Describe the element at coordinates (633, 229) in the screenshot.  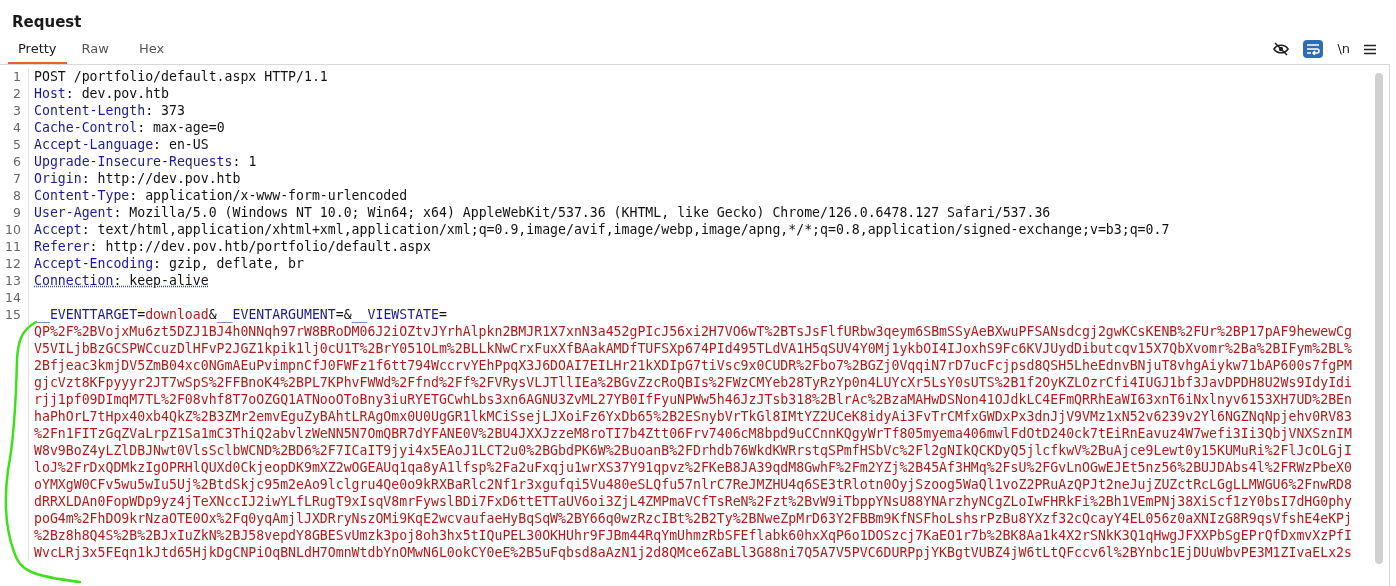
I see `header-value: text/html,application/xhtml+xml,application/xml;q=0.9,image/avif,image/webp,image/apng,*/*;q=0.8,application/signed-exchange;v=b3;q=0.7` at that location.